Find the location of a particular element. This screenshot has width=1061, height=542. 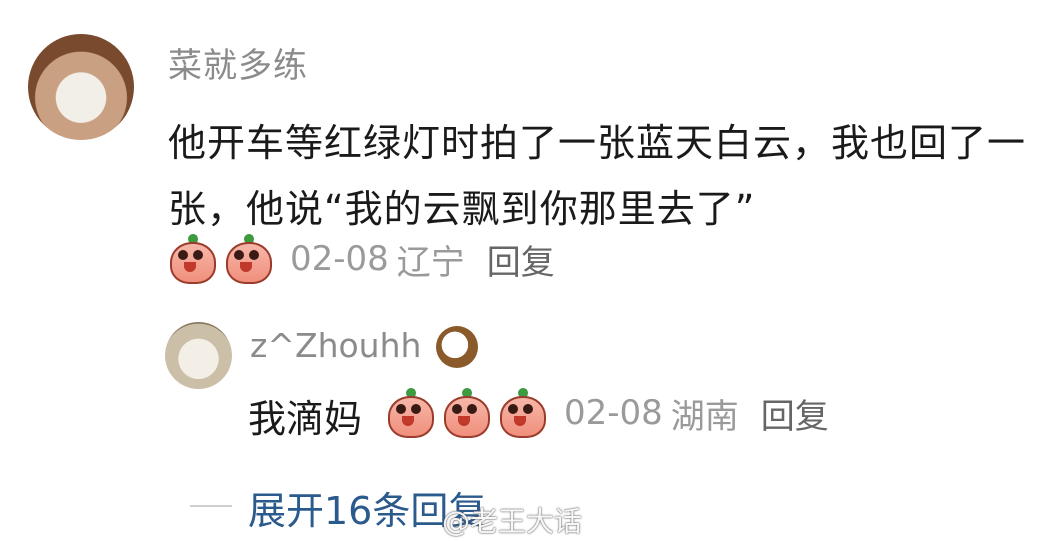

expand-divider is located at coordinates (211, 506).